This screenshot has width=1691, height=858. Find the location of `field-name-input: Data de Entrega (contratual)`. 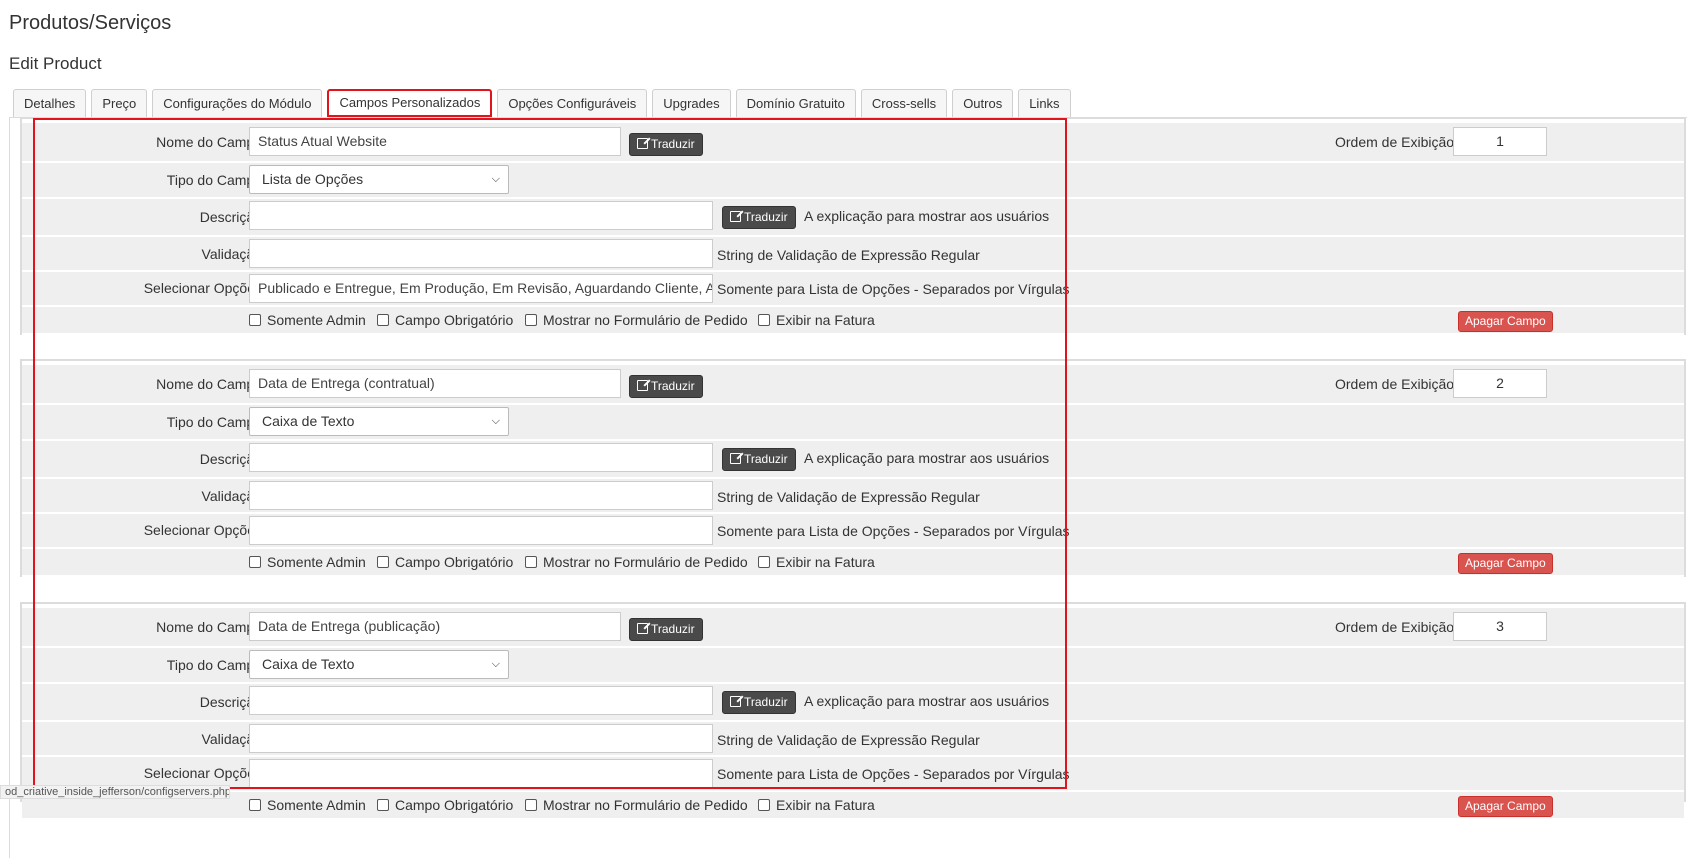

field-name-input: Data de Entrega (contratual) is located at coordinates (435, 383).